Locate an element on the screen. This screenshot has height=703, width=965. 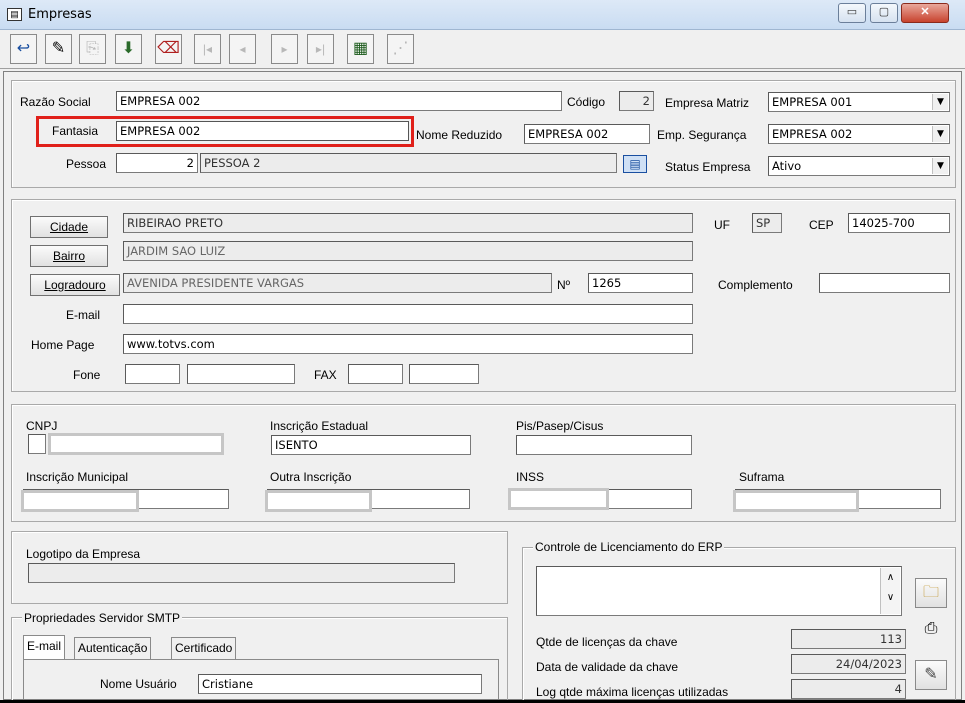
emp-seguranca-select: EMPRESA 002 ▼ is located at coordinates (859, 134).